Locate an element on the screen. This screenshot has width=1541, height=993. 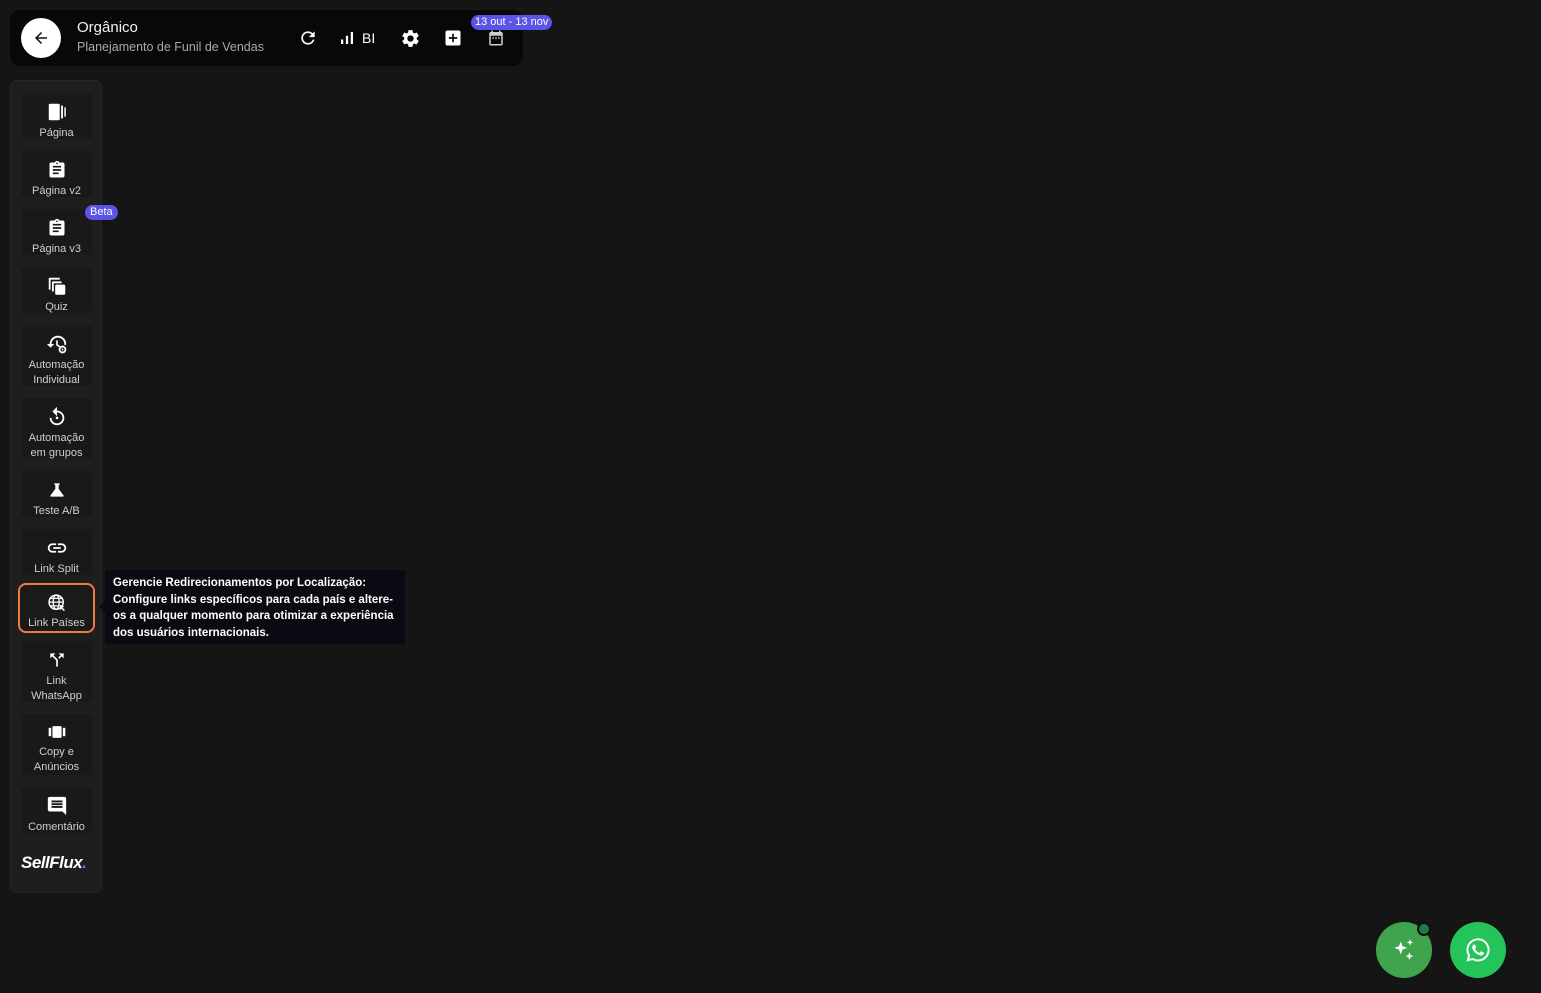
tool-link-split: Link Split is located at coordinates (56, 552).